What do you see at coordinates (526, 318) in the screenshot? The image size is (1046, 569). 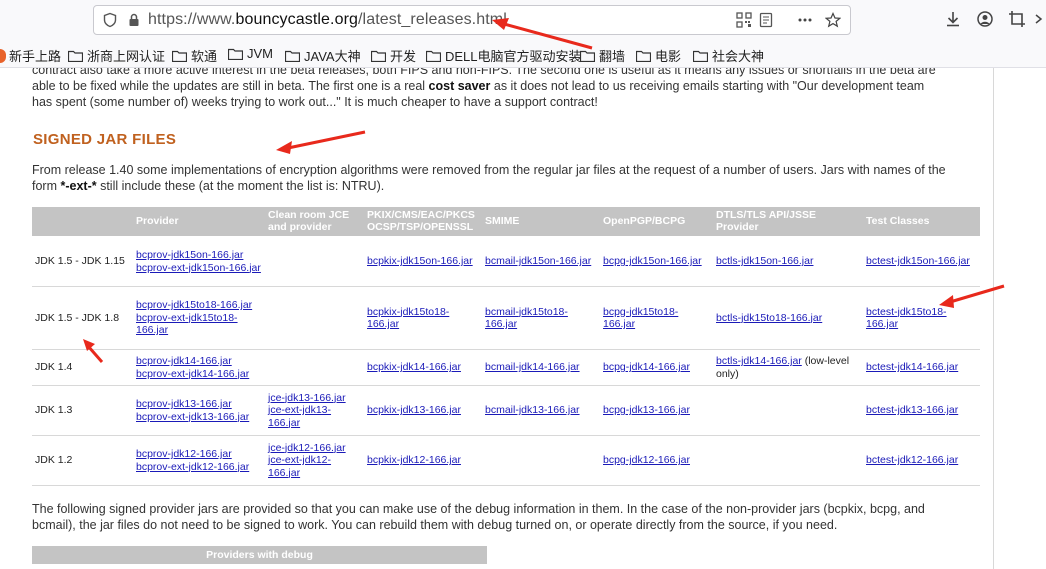 I see `jar-download-link: bcmail-jdk15to18-166.jar` at bounding box center [526, 318].